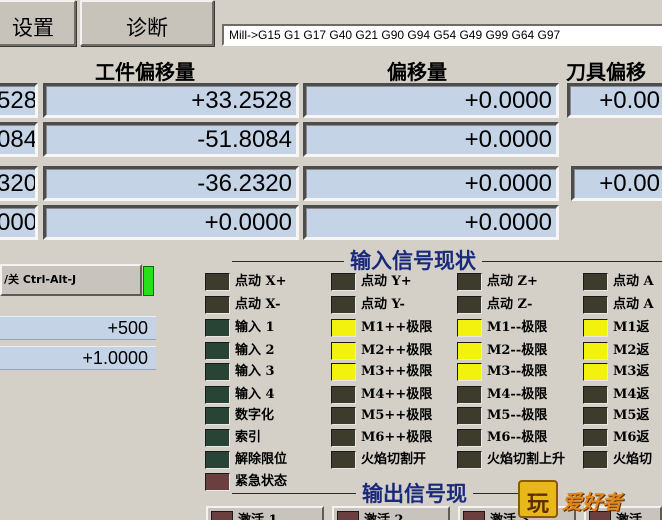 The width and height of the screenshot is (662, 520). Describe the element at coordinates (78, 358) in the screenshot. I see `jog-step-value: +1.0000` at that location.